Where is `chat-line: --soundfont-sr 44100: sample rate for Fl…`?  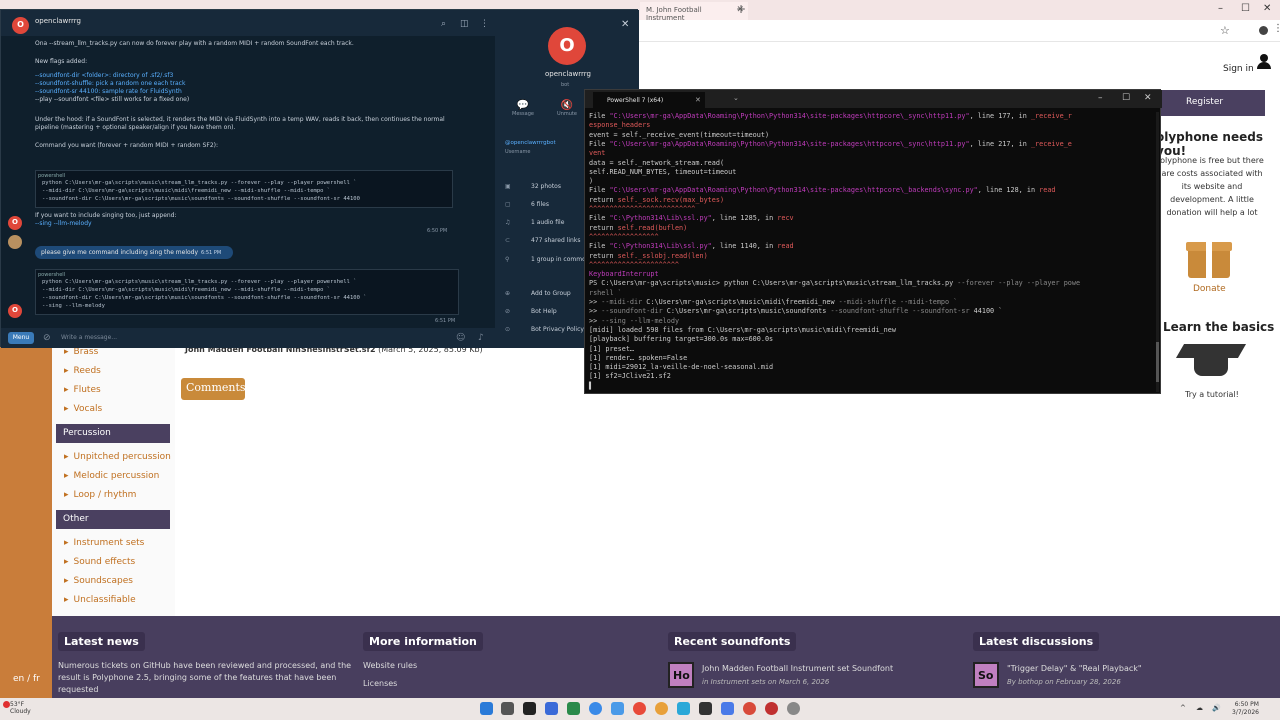
chat-line: --soundfont-sr 44100: sample rate for Fl… is located at coordinates (108, 91).